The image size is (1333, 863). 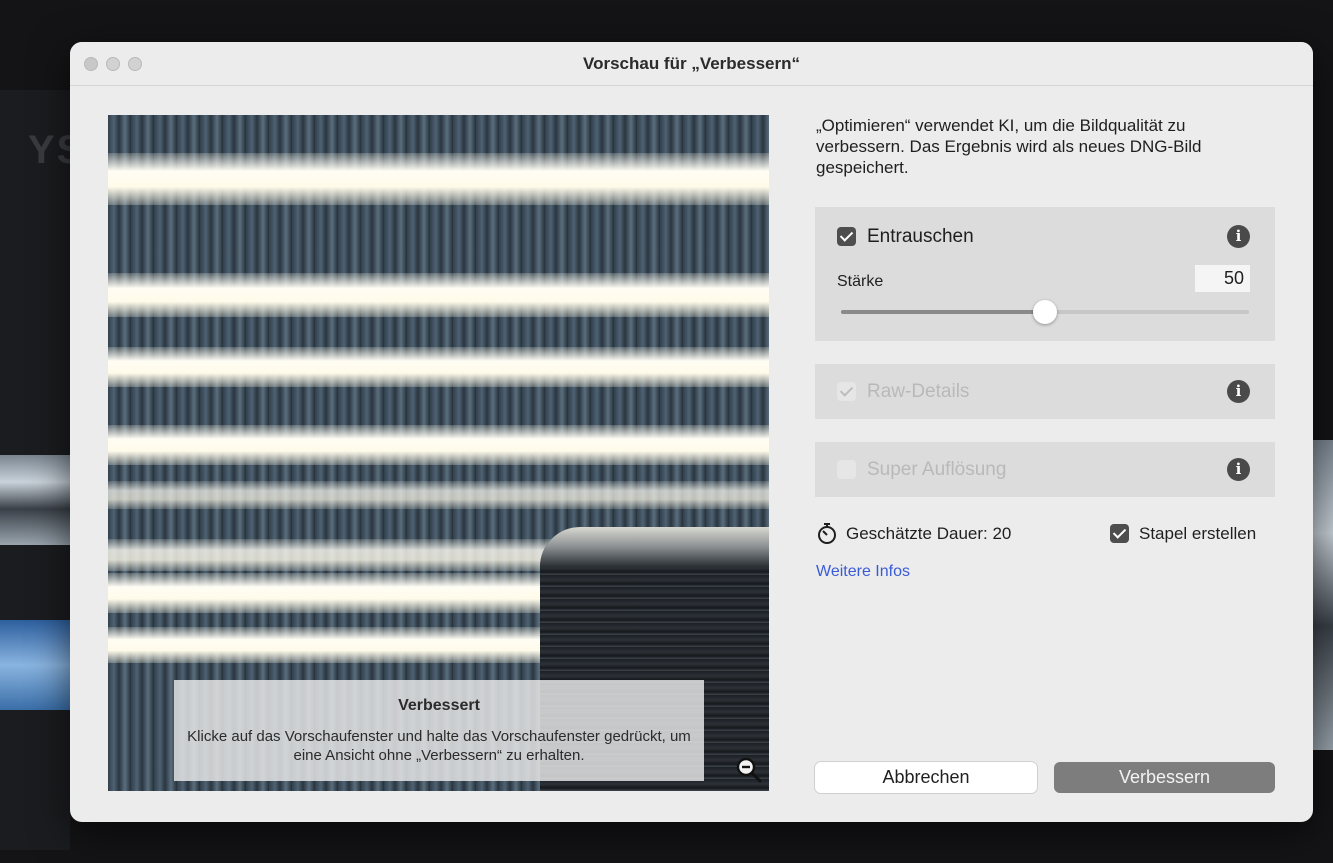 I want to click on create-stack-label: Stapel erstellen, so click(x=1198, y=533).